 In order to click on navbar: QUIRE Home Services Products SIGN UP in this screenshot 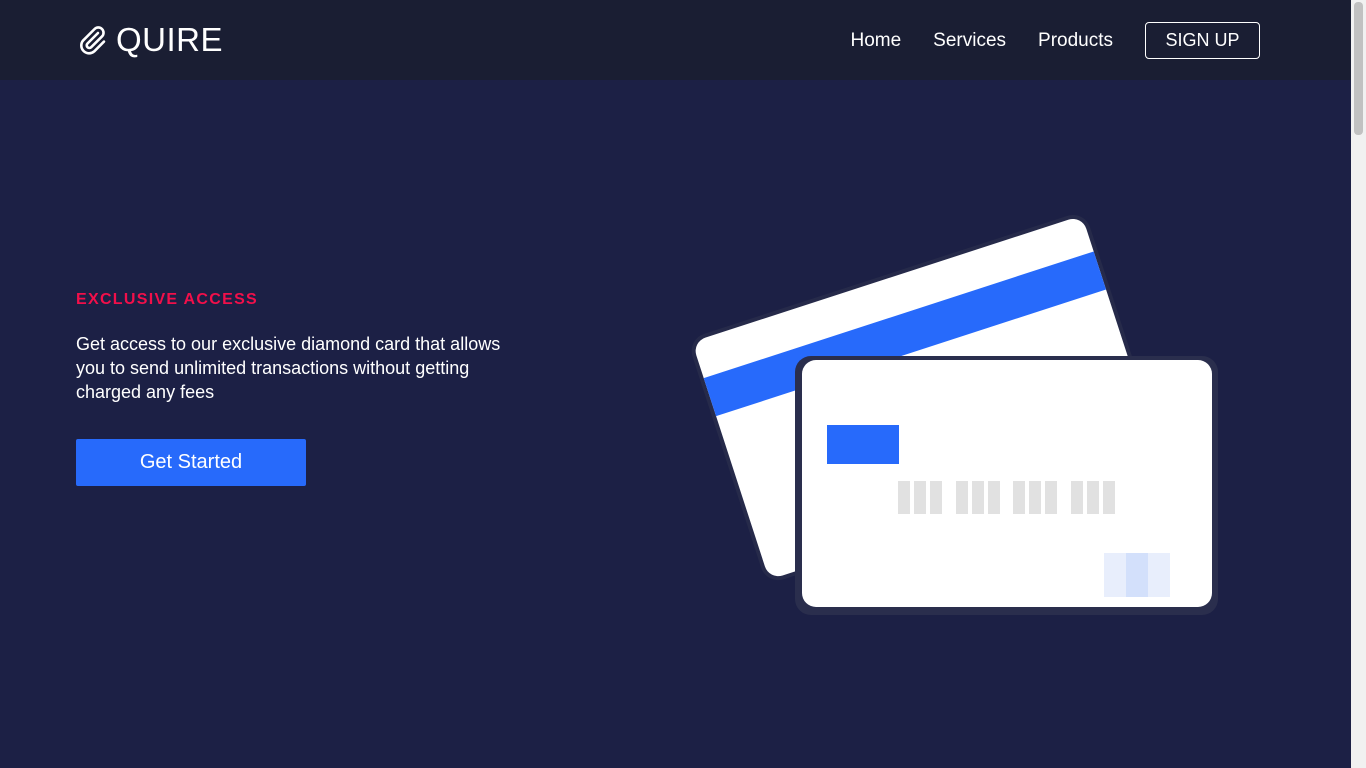, I will do `click(675, 40)`.